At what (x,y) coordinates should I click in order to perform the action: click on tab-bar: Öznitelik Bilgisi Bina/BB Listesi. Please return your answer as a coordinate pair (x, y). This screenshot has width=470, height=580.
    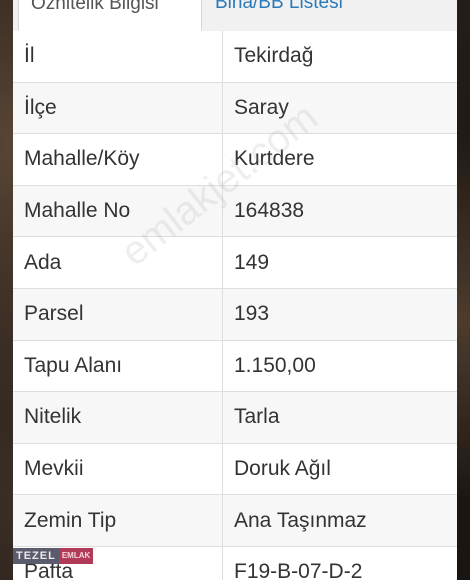
    Looking at the image, I should click on (235, 16).